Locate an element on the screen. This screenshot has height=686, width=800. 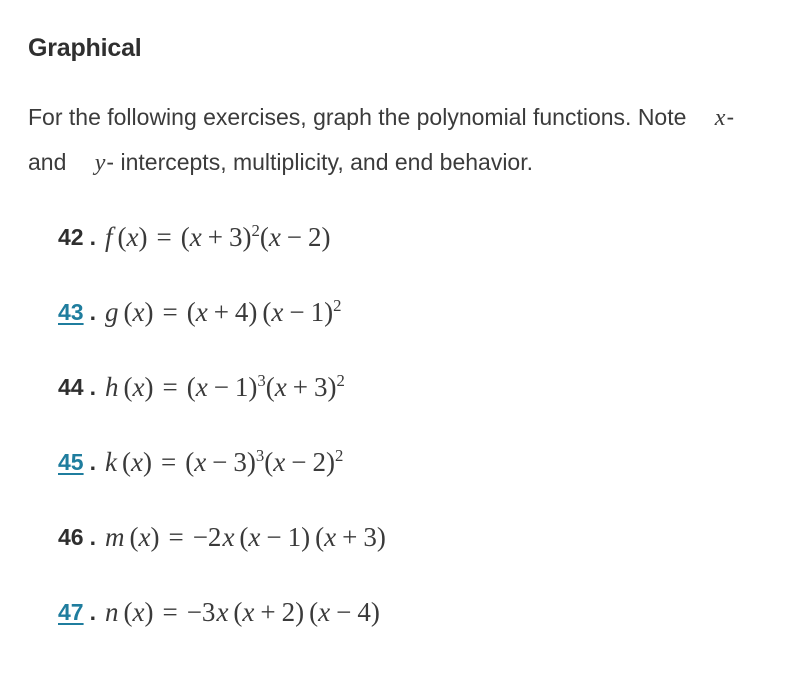
instructions-and: and is located at coordinates (47, 162).